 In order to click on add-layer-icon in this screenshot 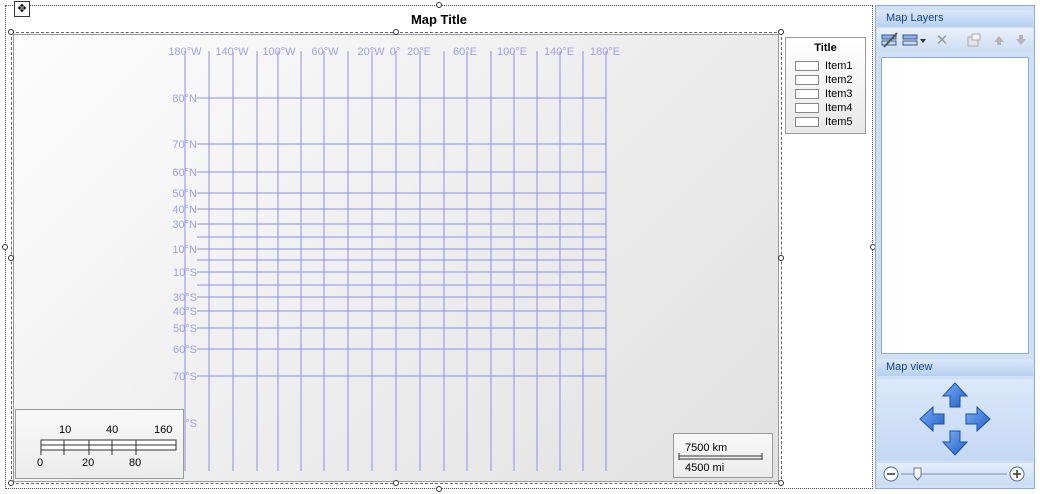, I will do `click(915, 40)`.